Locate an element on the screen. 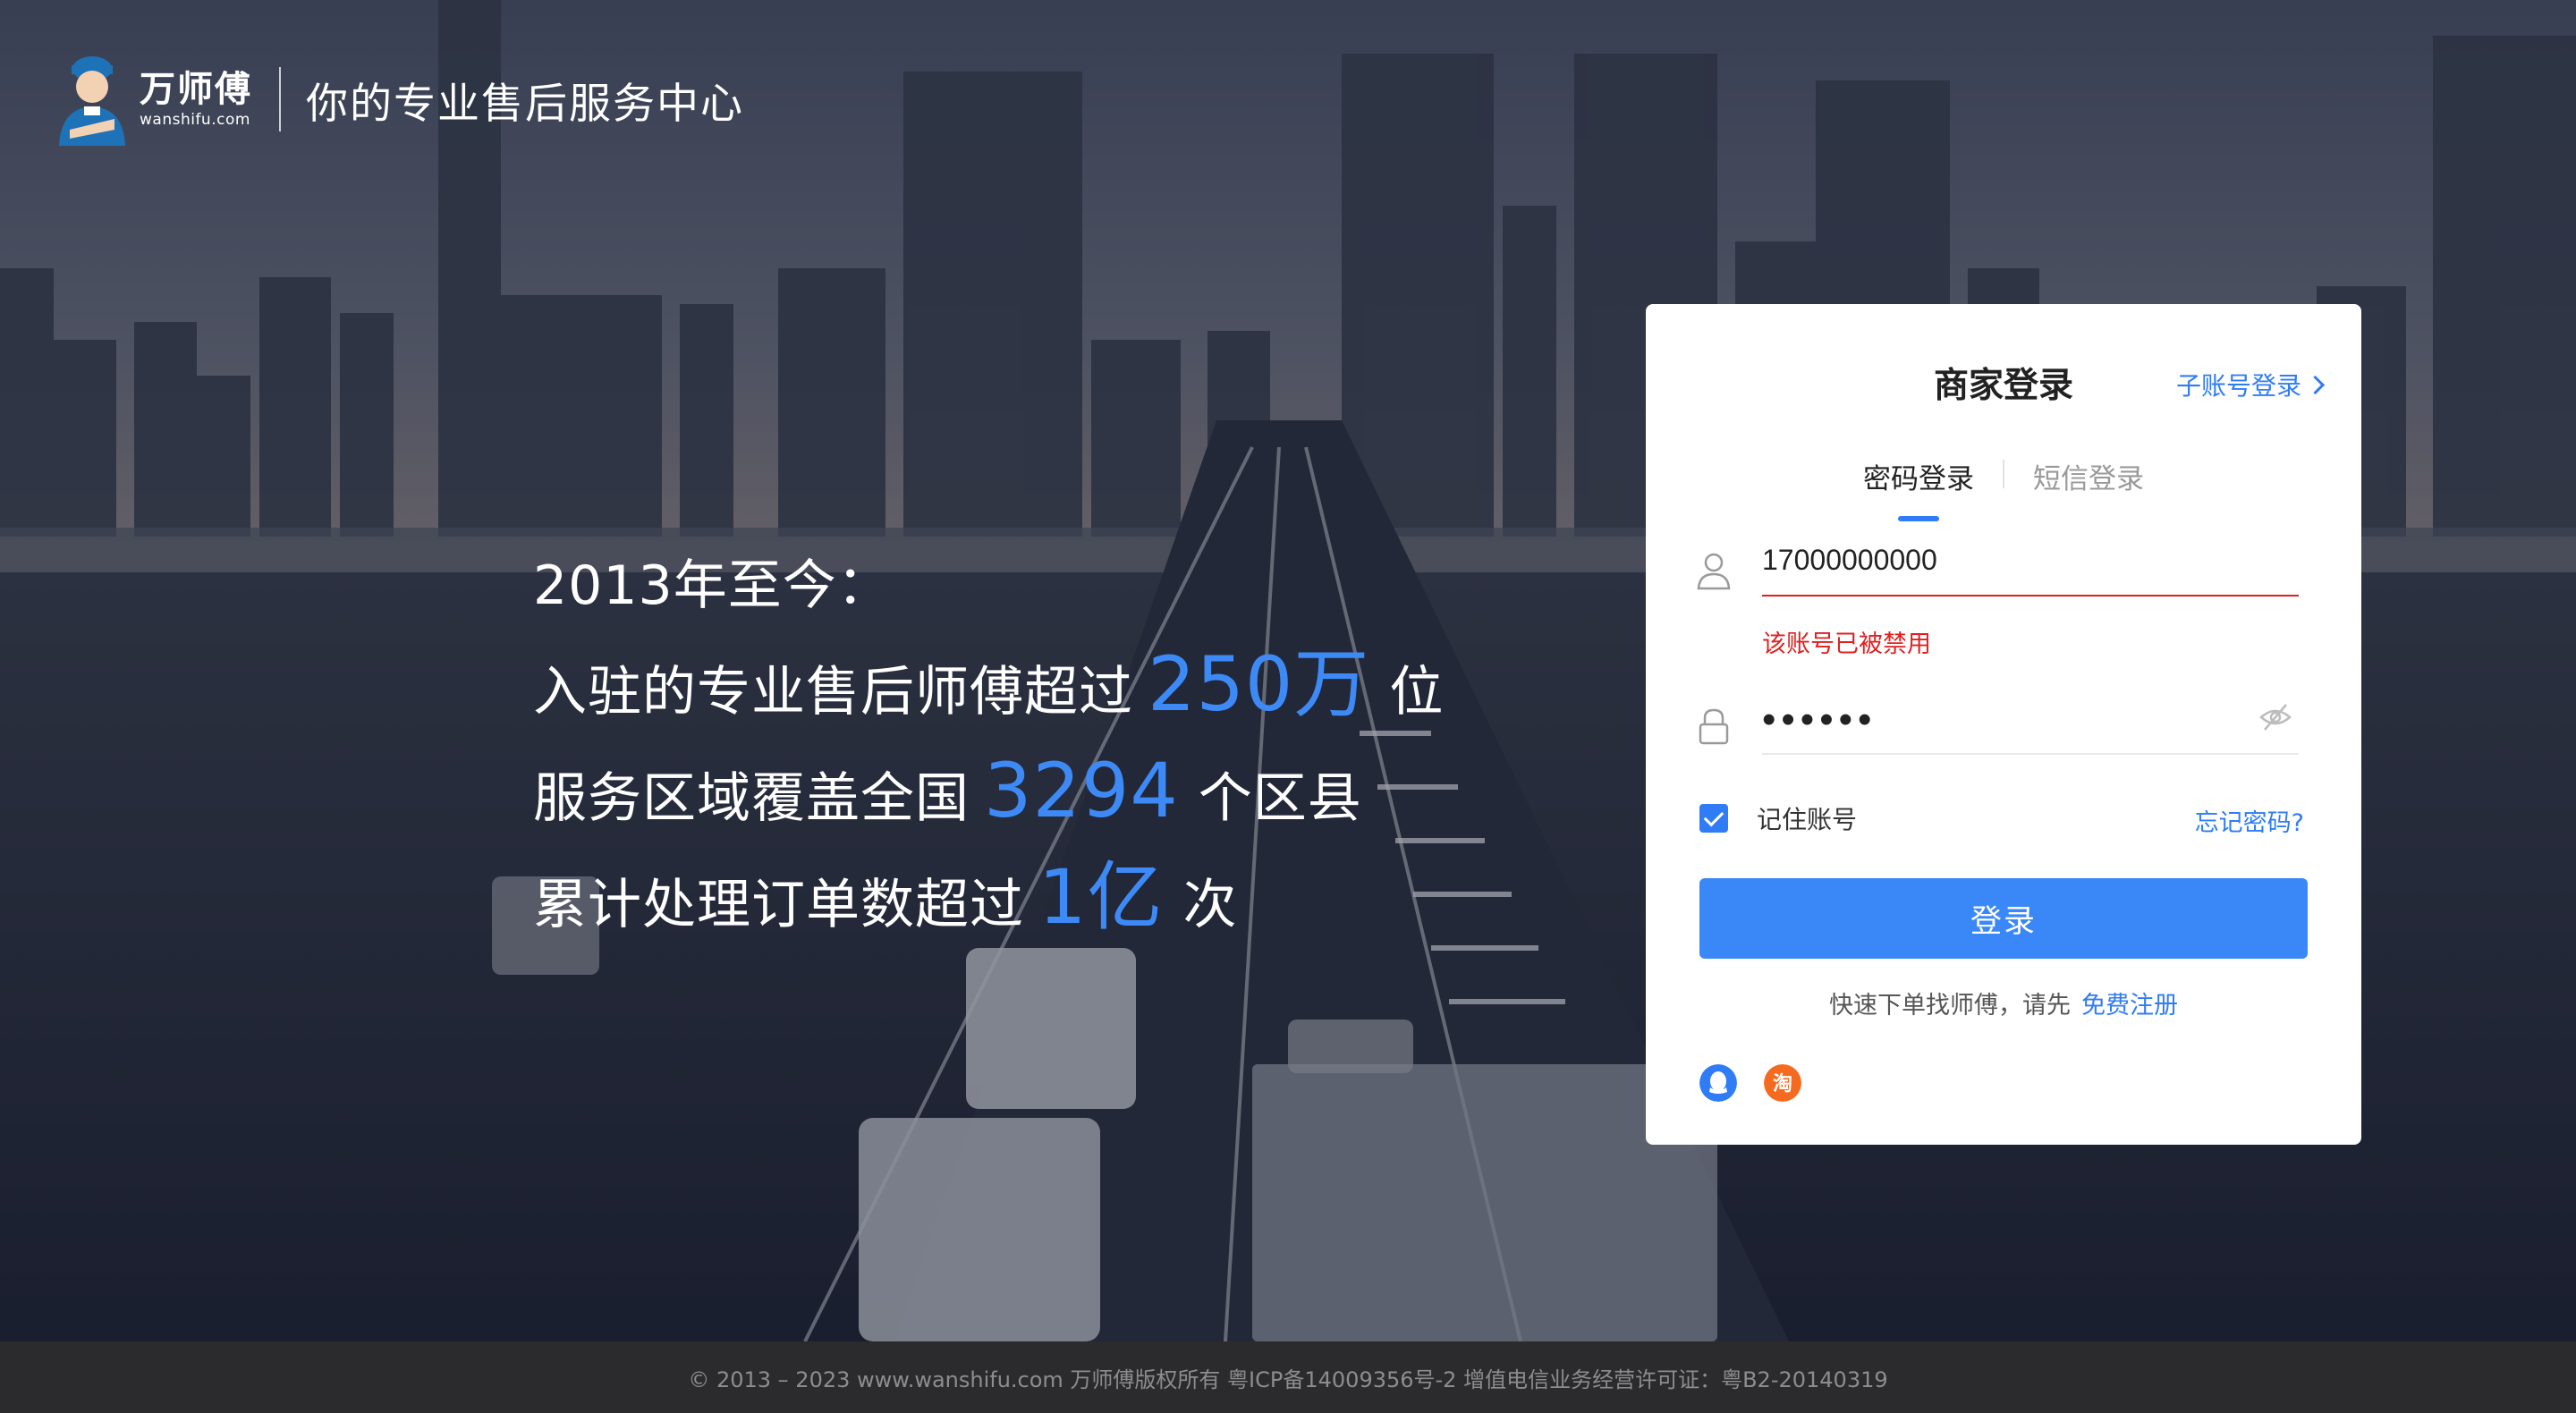 Image resolution: width=2576 pixels, height=1413 pixels. social-login: 淘 is located at coordinates (1763, 1083).